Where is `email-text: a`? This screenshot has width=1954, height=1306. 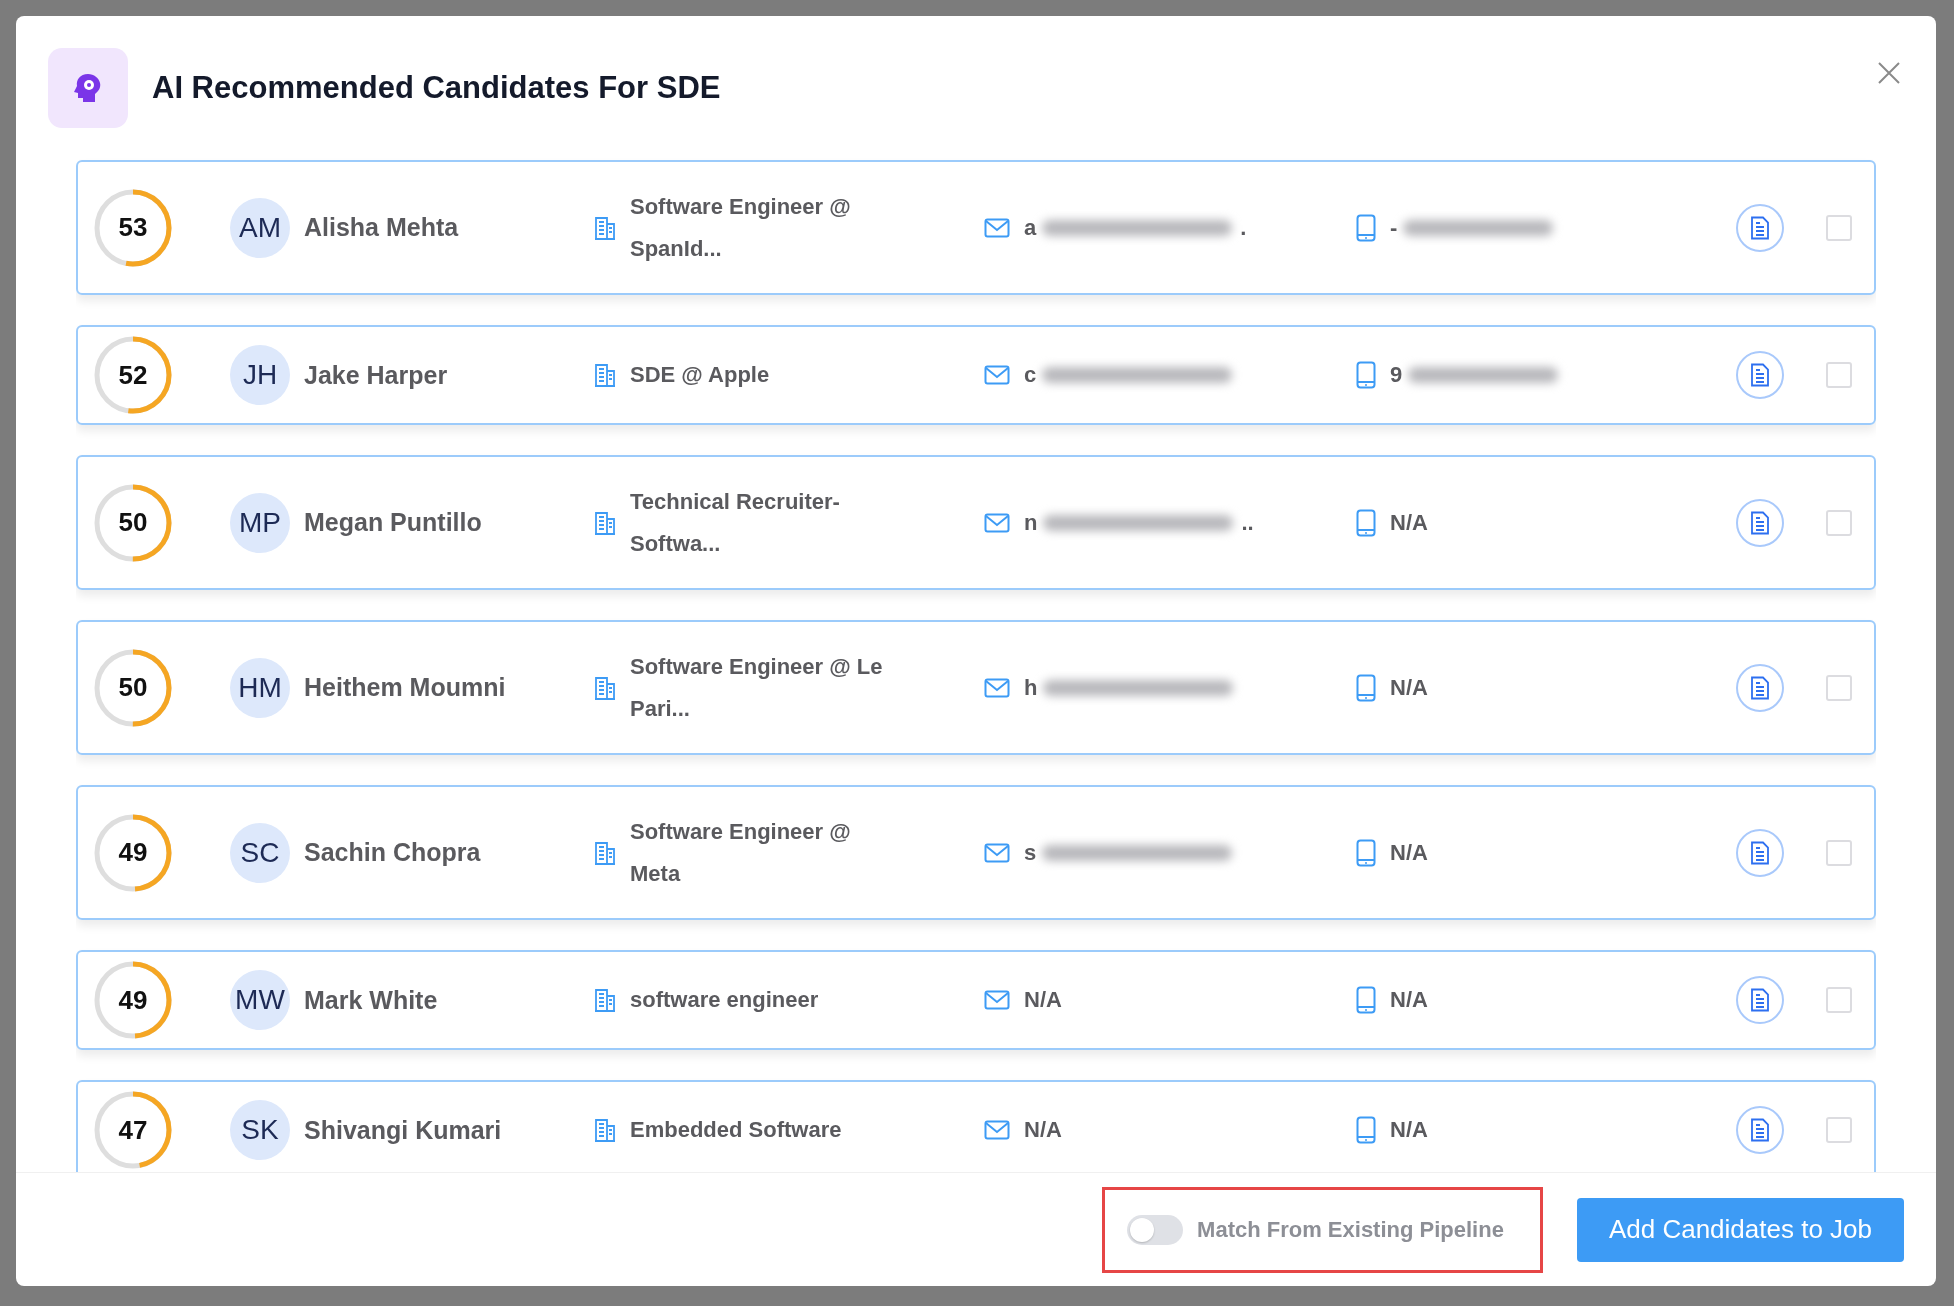
email-text: a is located at coordinates (1030, 227).